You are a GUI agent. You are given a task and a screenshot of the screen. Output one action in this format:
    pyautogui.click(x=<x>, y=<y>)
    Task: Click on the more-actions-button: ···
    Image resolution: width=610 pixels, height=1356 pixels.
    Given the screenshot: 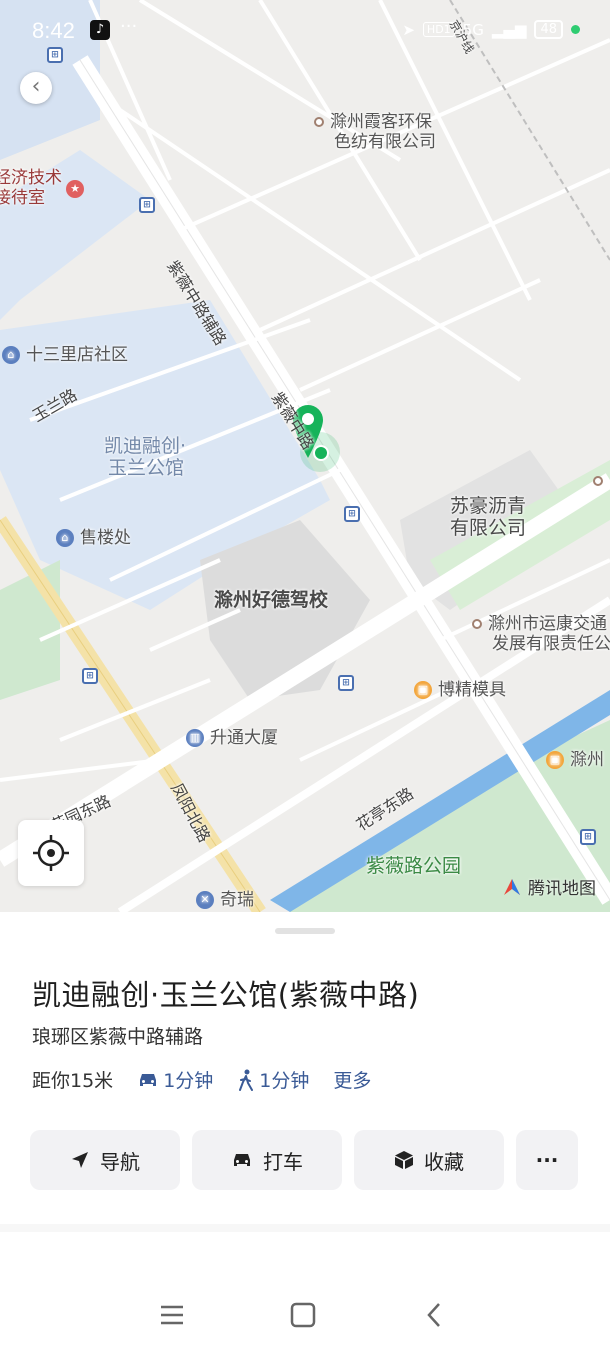 What is the action you would take?
    pyautogui.click(x=547, y=1160)
    